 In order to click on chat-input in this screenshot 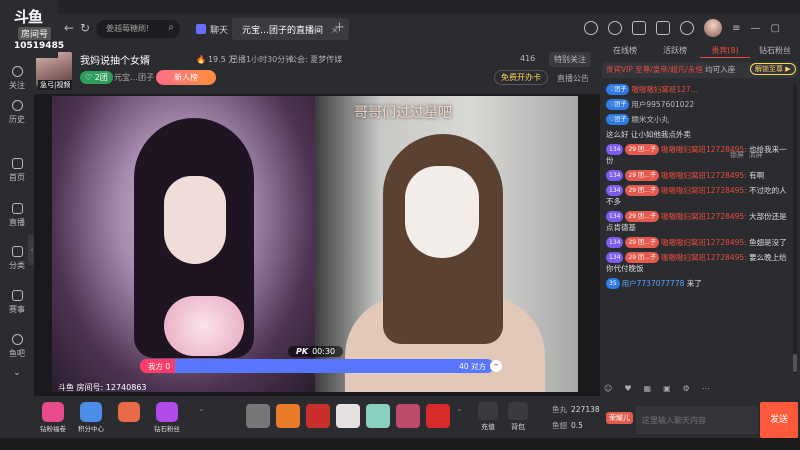, I will do `click(697, 420)`.